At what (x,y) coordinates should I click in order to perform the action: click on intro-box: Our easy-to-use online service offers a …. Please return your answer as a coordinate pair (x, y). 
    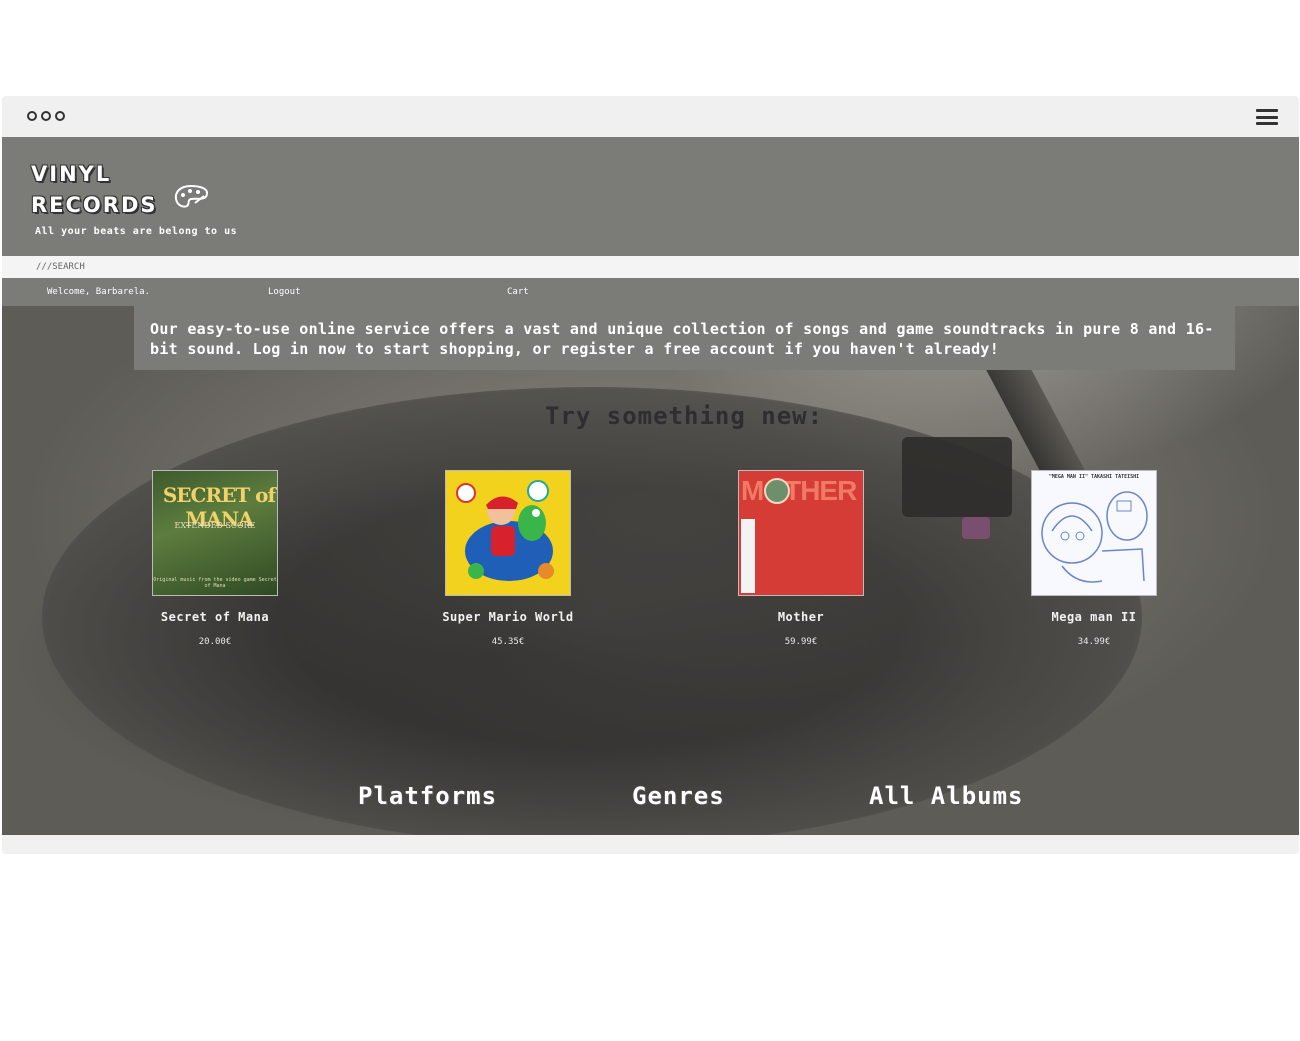
    Looking at the image, I should click on (684, 338).